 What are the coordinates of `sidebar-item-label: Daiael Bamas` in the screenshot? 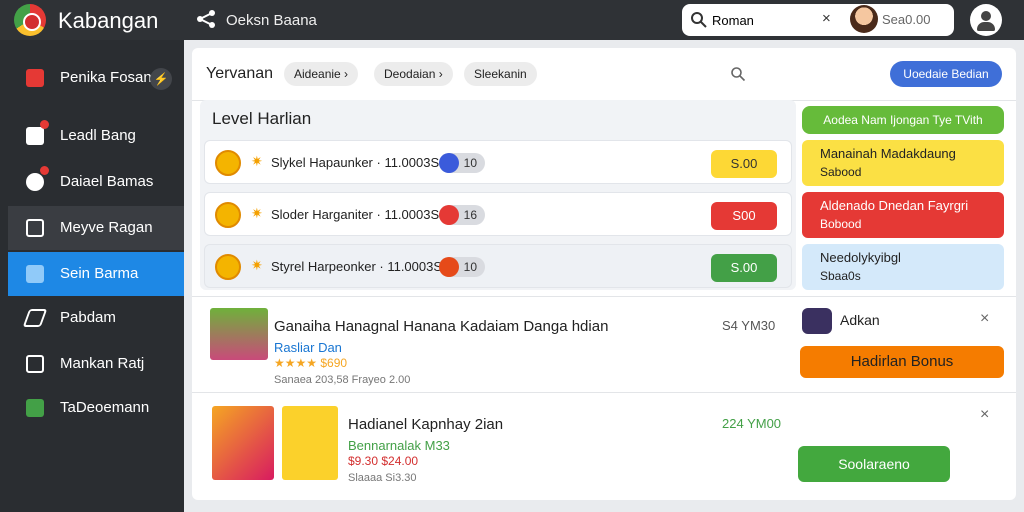 It's located at (107, 181).